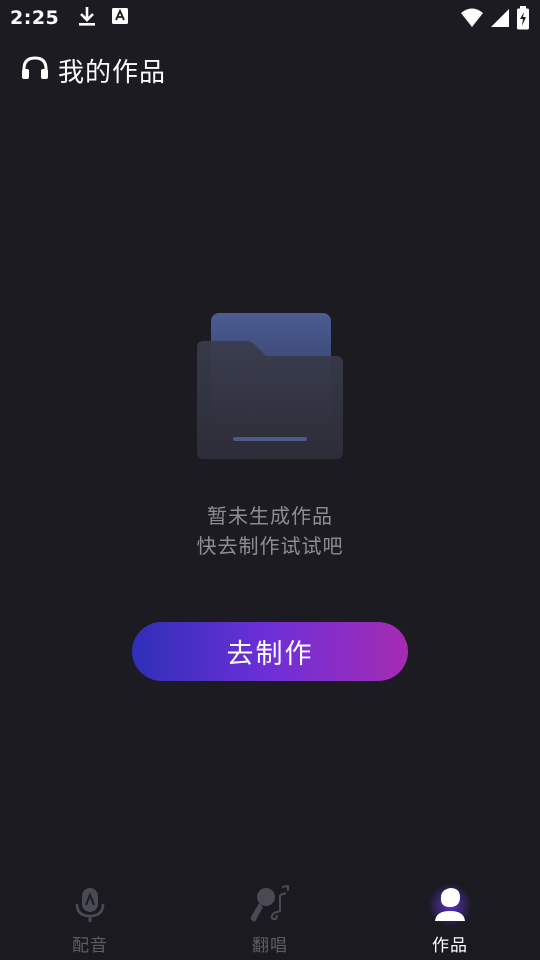 Image resolution: width=540 pixels, height=960 pixels. What do you see at coordinates (523, 20) in the screenshot?
I see `battery-charging-icon` at bounding box center [523, 20].